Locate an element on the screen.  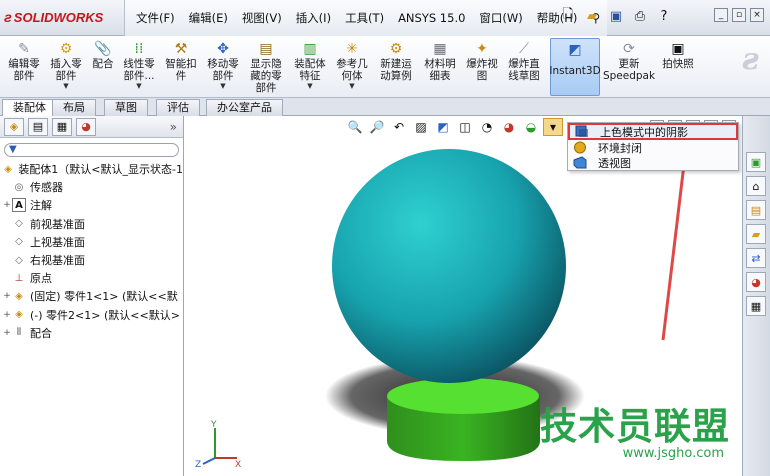
configuration-manager-icon: ▦ is located at coordinates (62, 126).